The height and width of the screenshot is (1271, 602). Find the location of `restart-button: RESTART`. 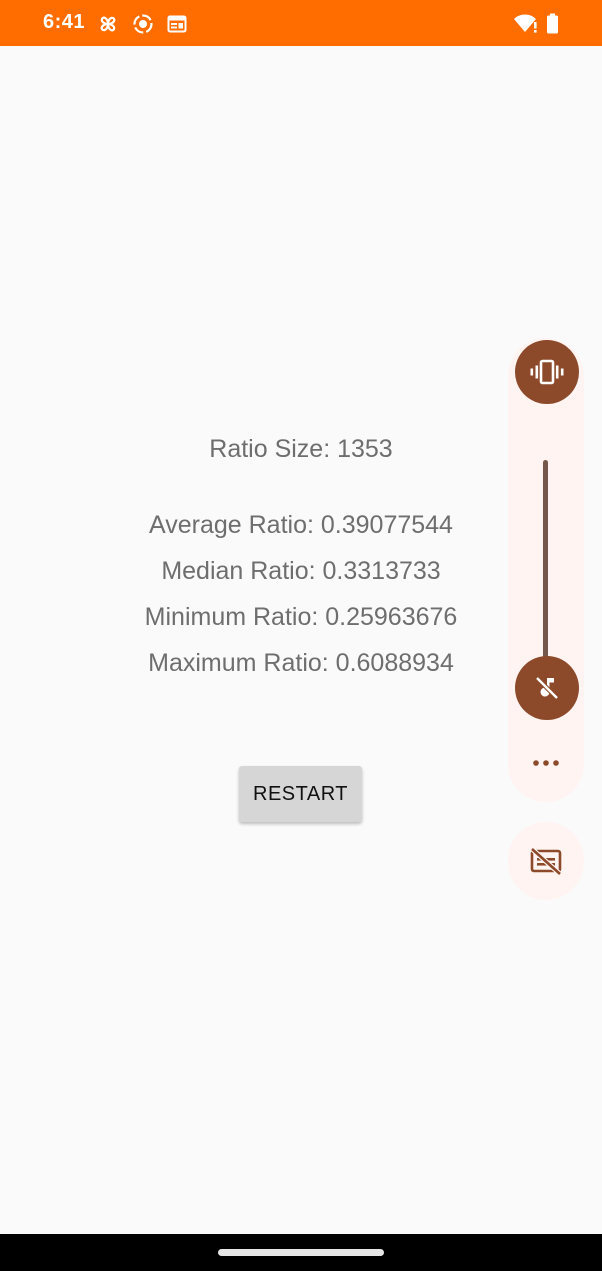

restart-button: RESTART is located at coordinates (300, 794).